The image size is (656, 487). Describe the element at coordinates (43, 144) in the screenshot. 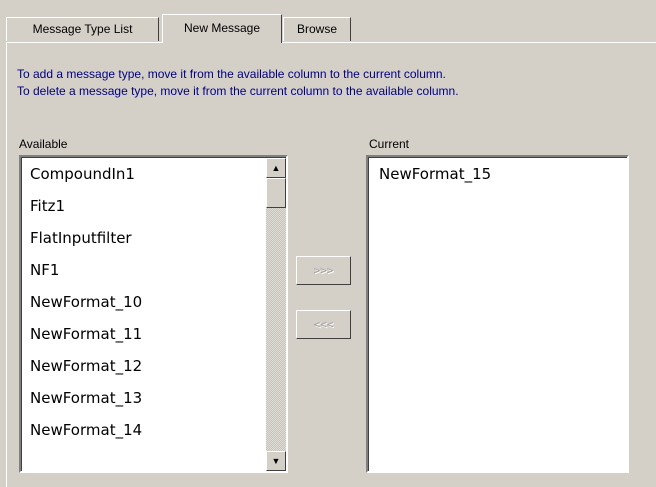

I see `available-label: Available` at that location.